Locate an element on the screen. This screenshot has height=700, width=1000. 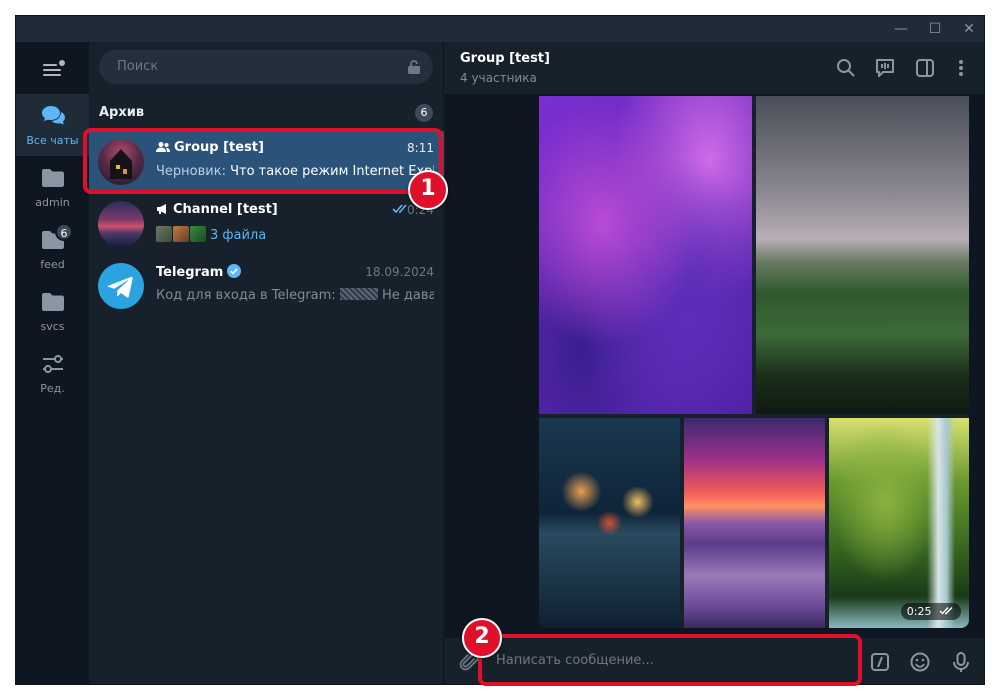
step-marker-2: 2 is located at coordinates (482, 638).